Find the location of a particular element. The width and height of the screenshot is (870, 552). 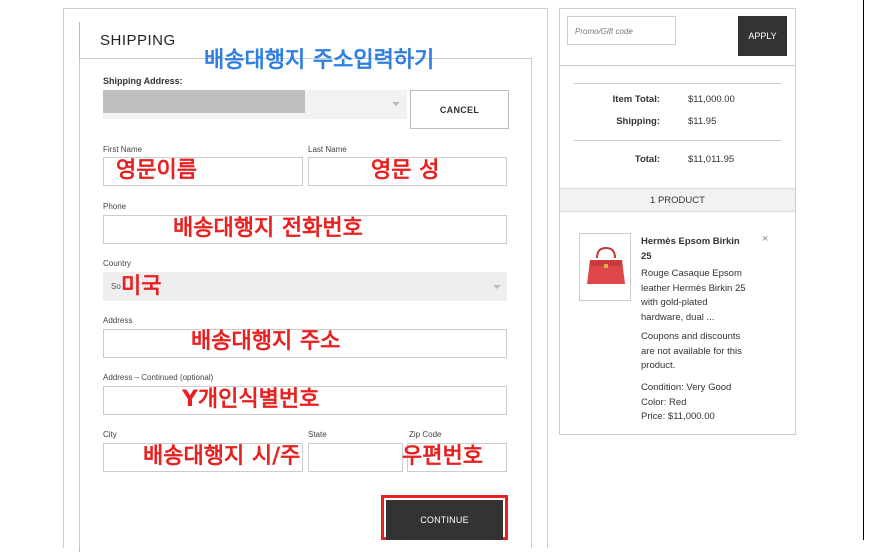

condition-text: Condition: Very Good is located at coordinates (686, 387).